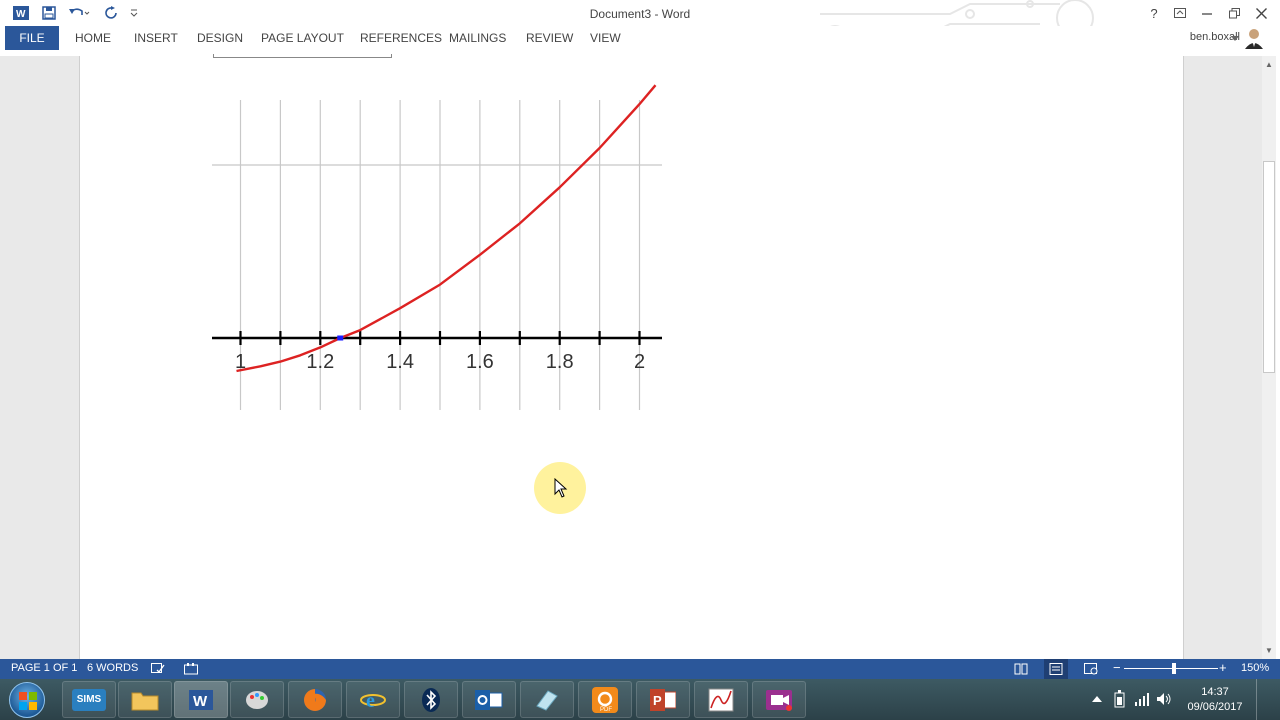 Image resolution: width=1280 pixels, height=720 pixels. I want to click on show-desktop-button, so click(1268, 699).